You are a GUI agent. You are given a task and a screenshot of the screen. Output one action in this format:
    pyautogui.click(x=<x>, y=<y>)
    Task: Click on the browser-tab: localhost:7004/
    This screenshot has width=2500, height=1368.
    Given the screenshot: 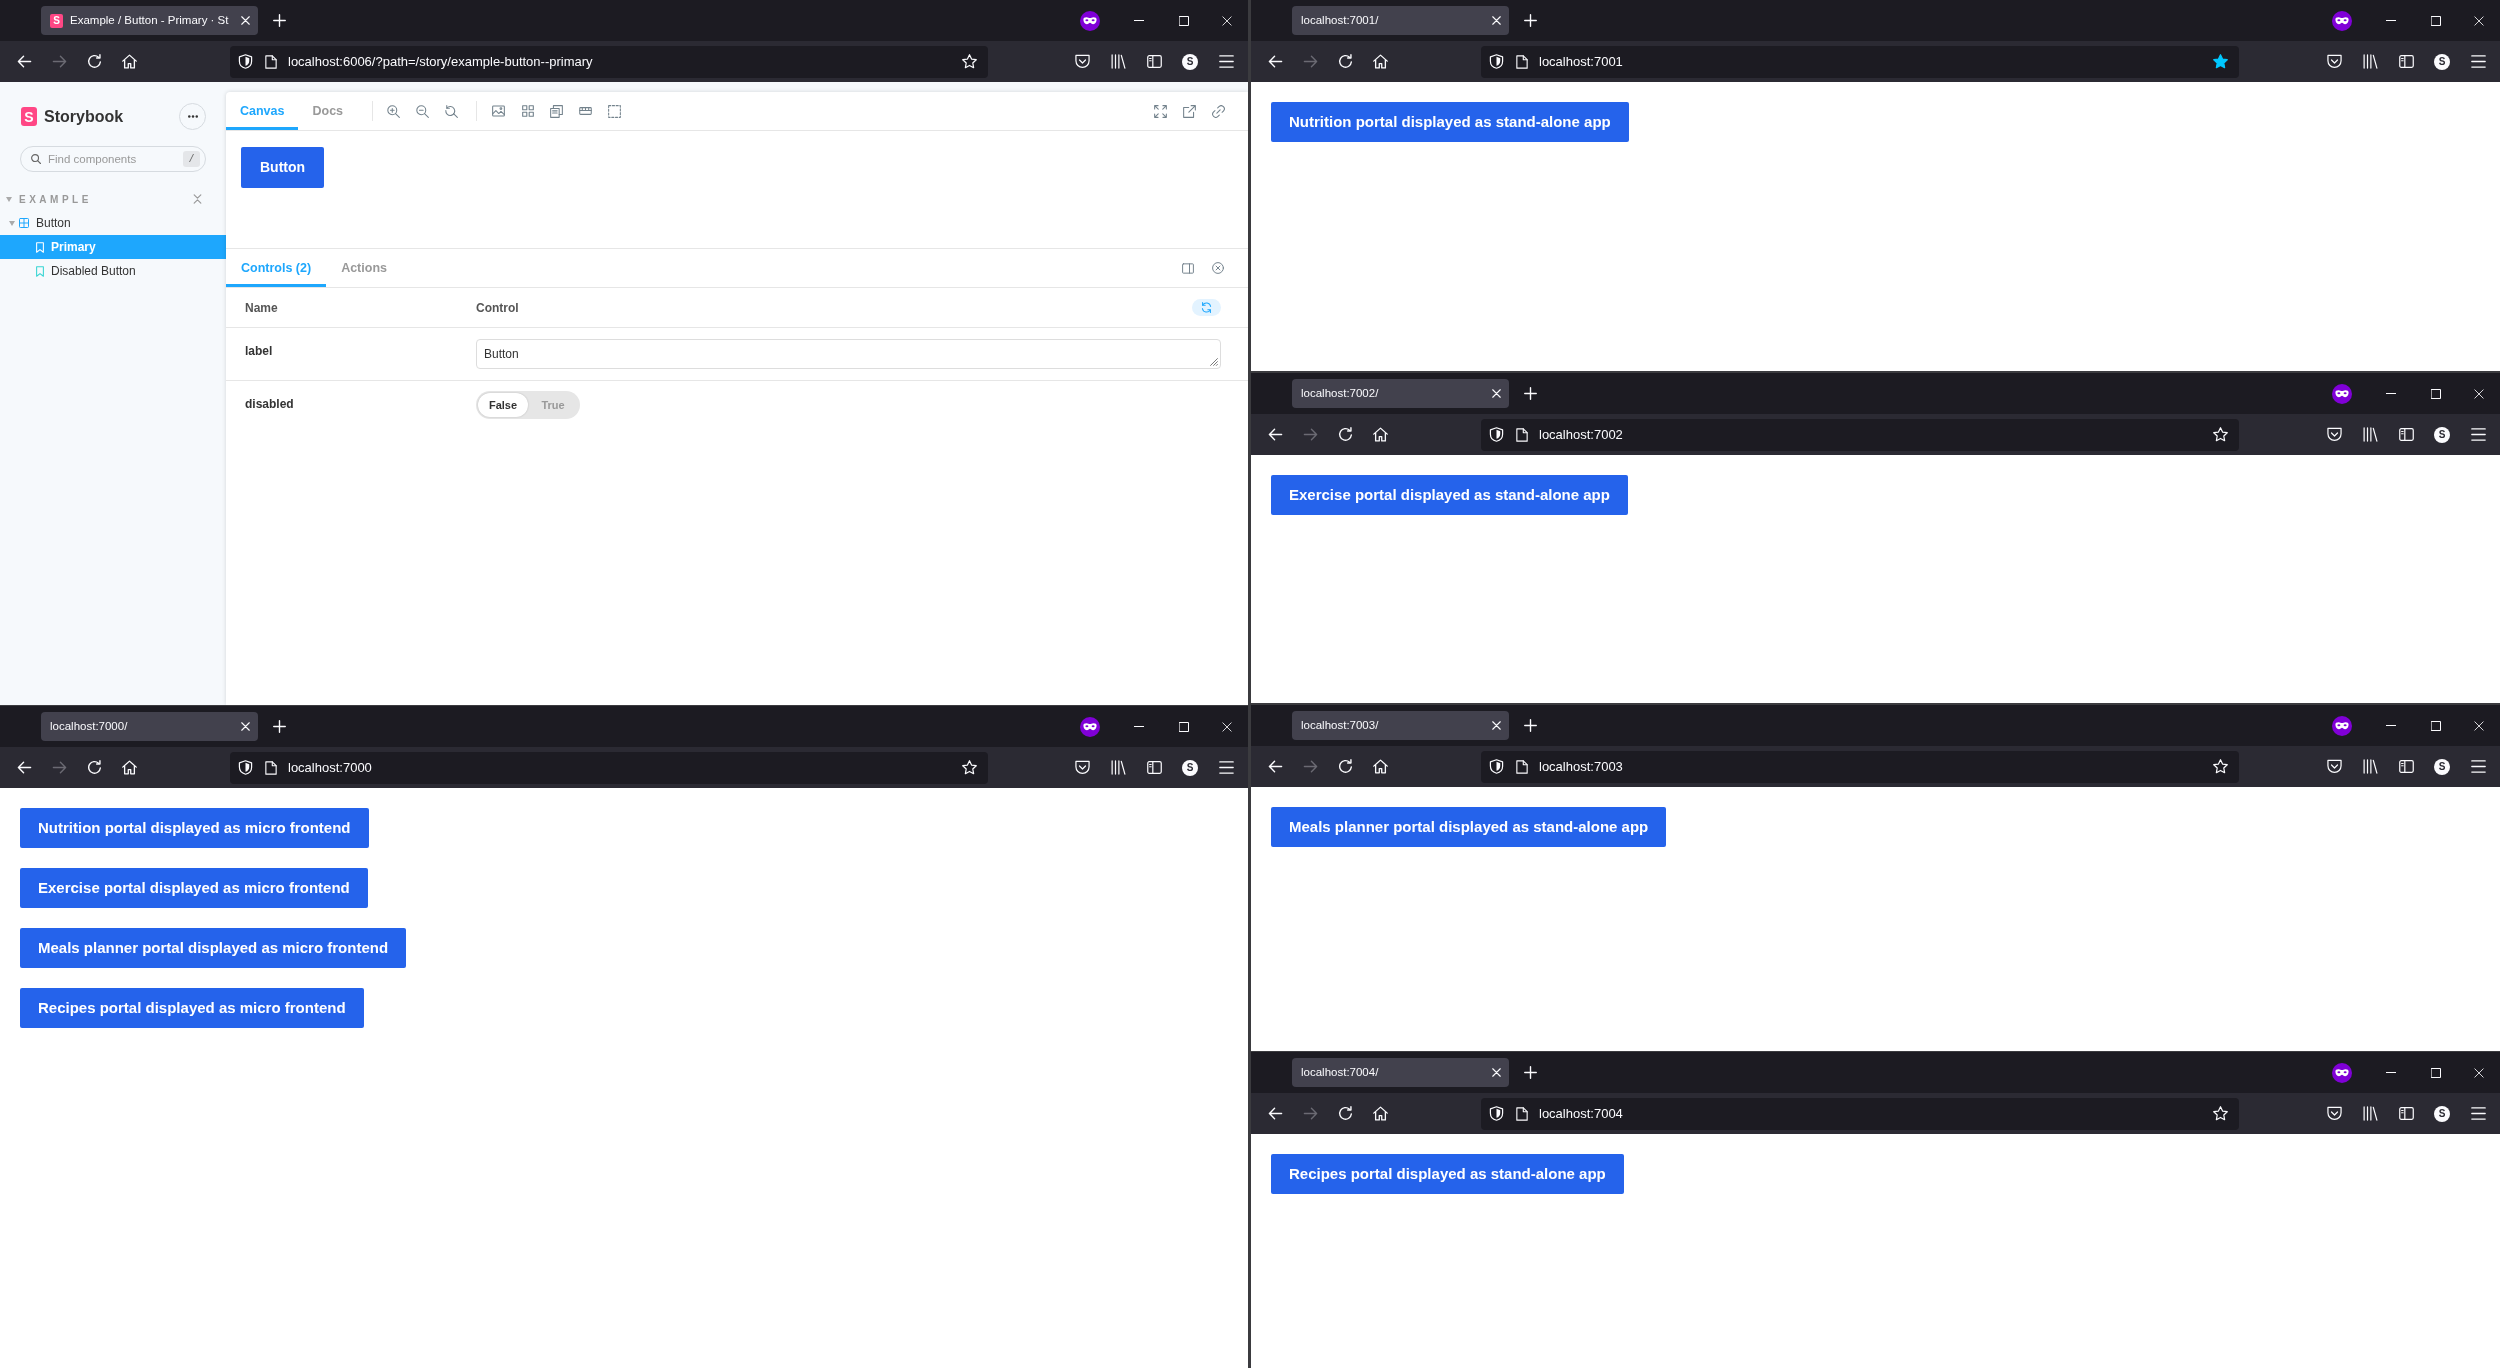 What is the action you would take?
    pyautogui.click(x=1400, y=1072)
    